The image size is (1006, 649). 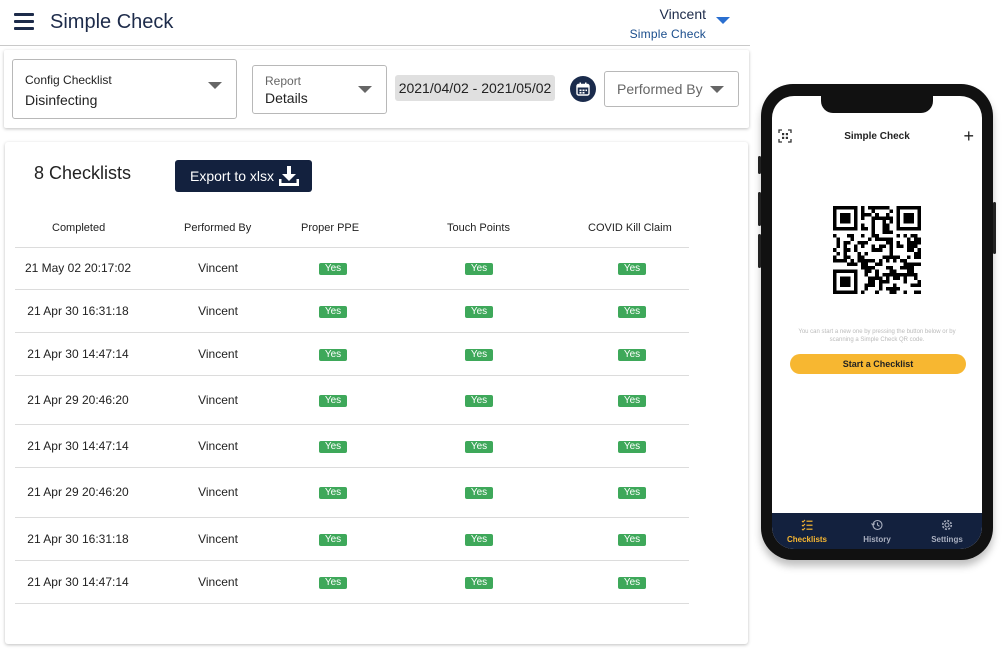 I want to click on completed-cell: 21 May 02 20:17:02, so click(x=78, y=268).